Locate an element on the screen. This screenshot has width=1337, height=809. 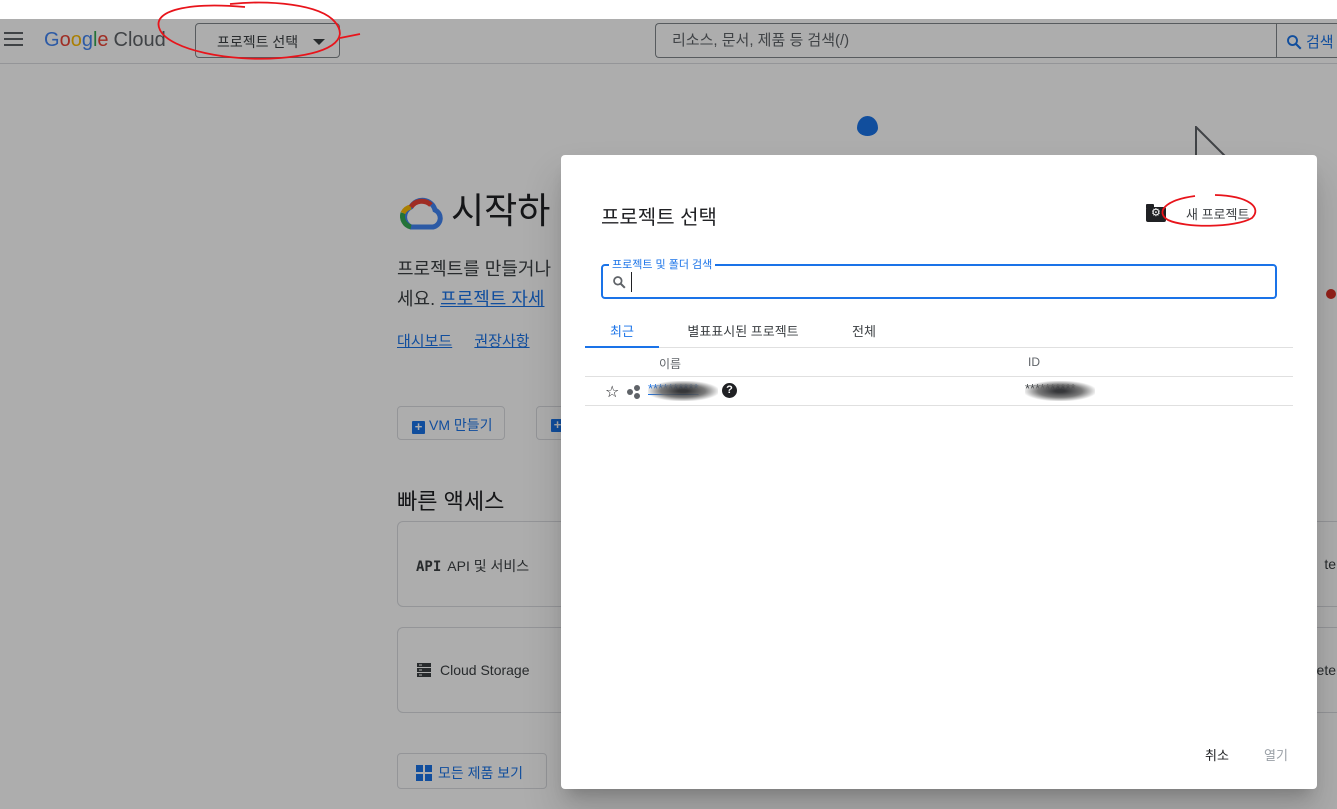
star-icon: ☆ is located at coordinates (612, 392).